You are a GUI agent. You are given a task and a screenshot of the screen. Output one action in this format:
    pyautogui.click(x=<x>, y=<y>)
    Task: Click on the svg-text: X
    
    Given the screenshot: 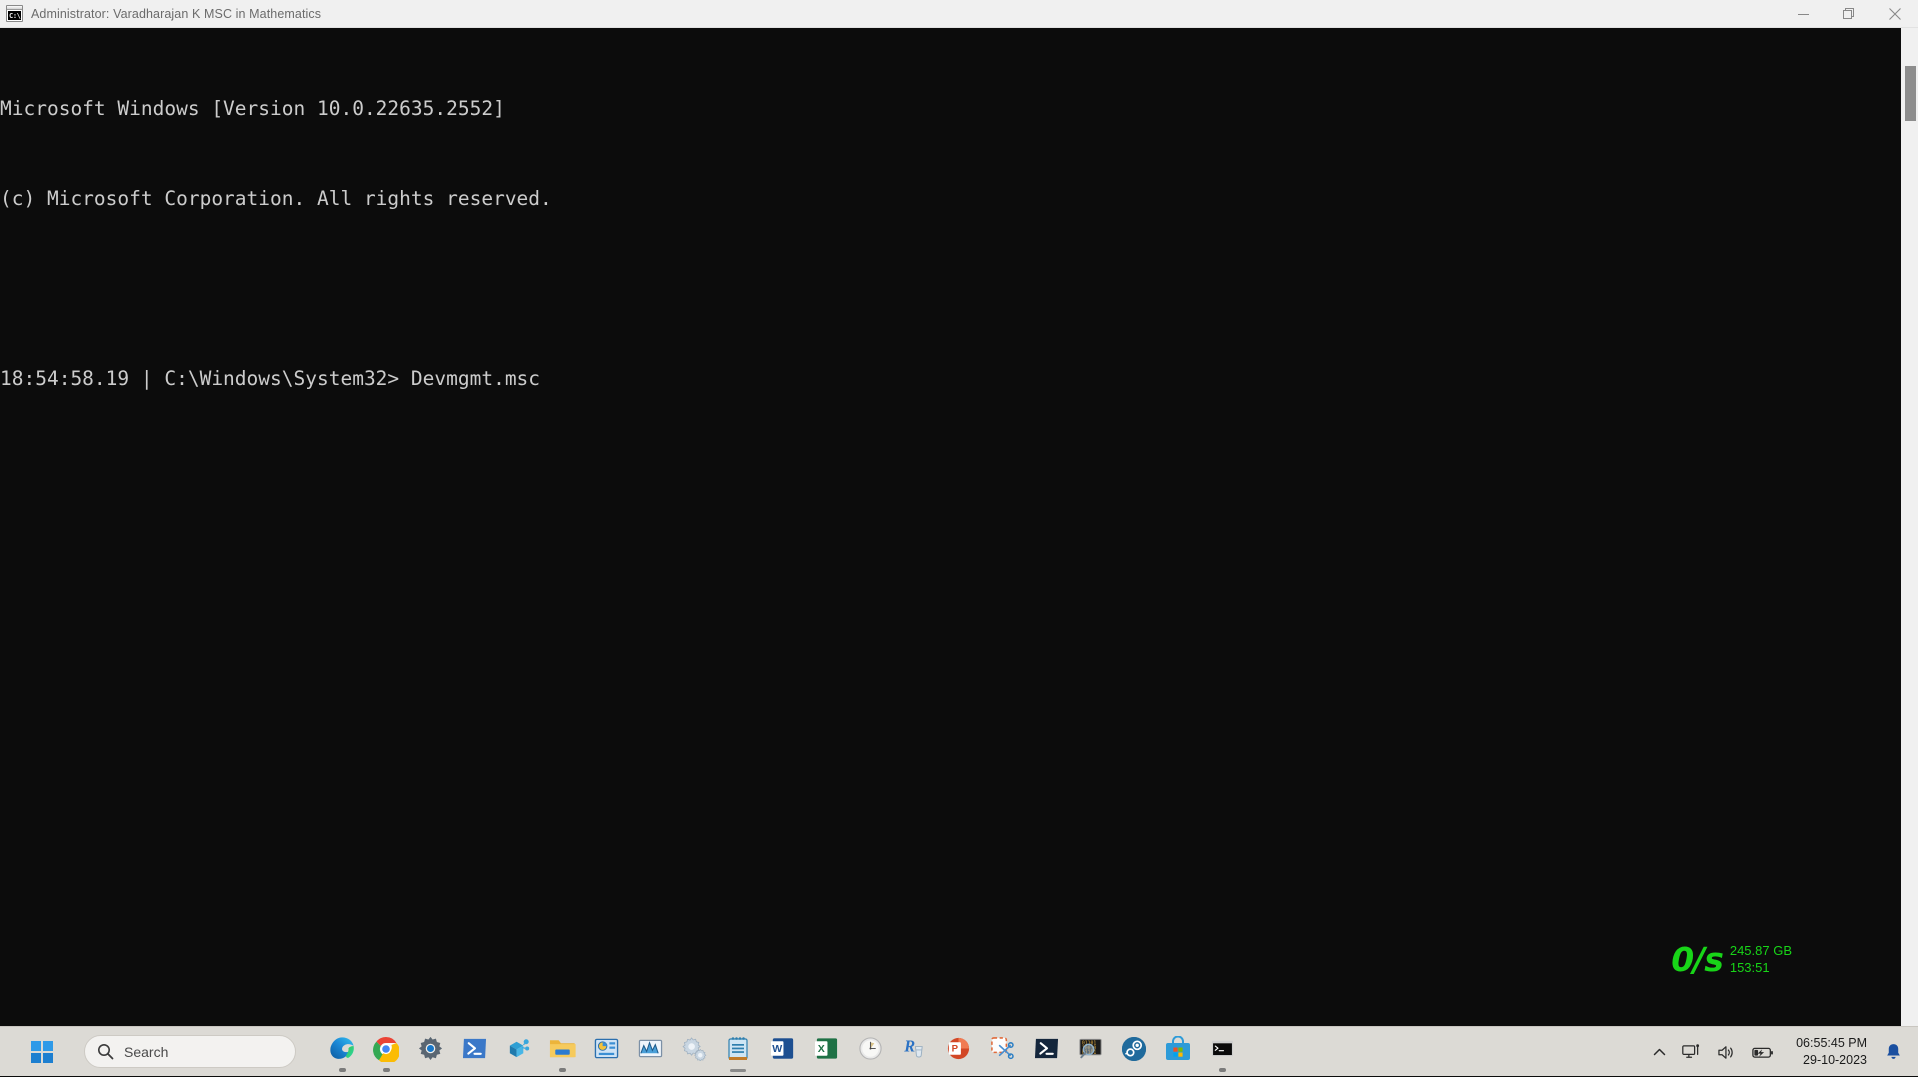 What is the action you would take?
    pyautogui.click(x=820, y=1049)
    